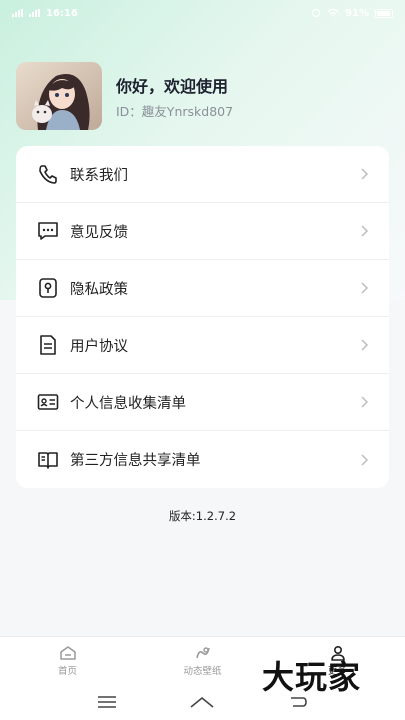  I want to click on menu-item-label: 第三方信息共享清单, so click(135, 461).